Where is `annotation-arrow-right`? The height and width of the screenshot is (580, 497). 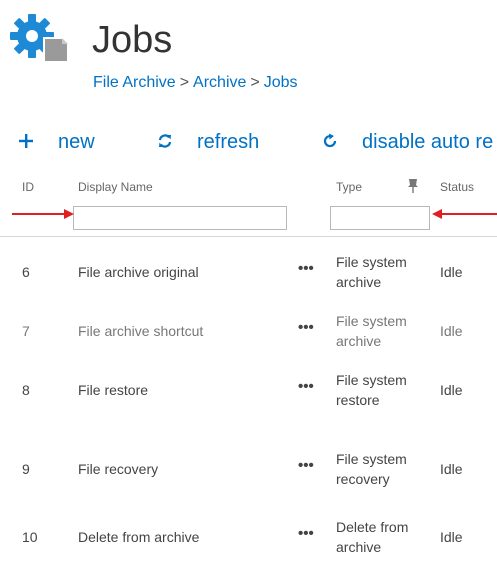 annotation-arrow-right is located at coordinates (43, 214).